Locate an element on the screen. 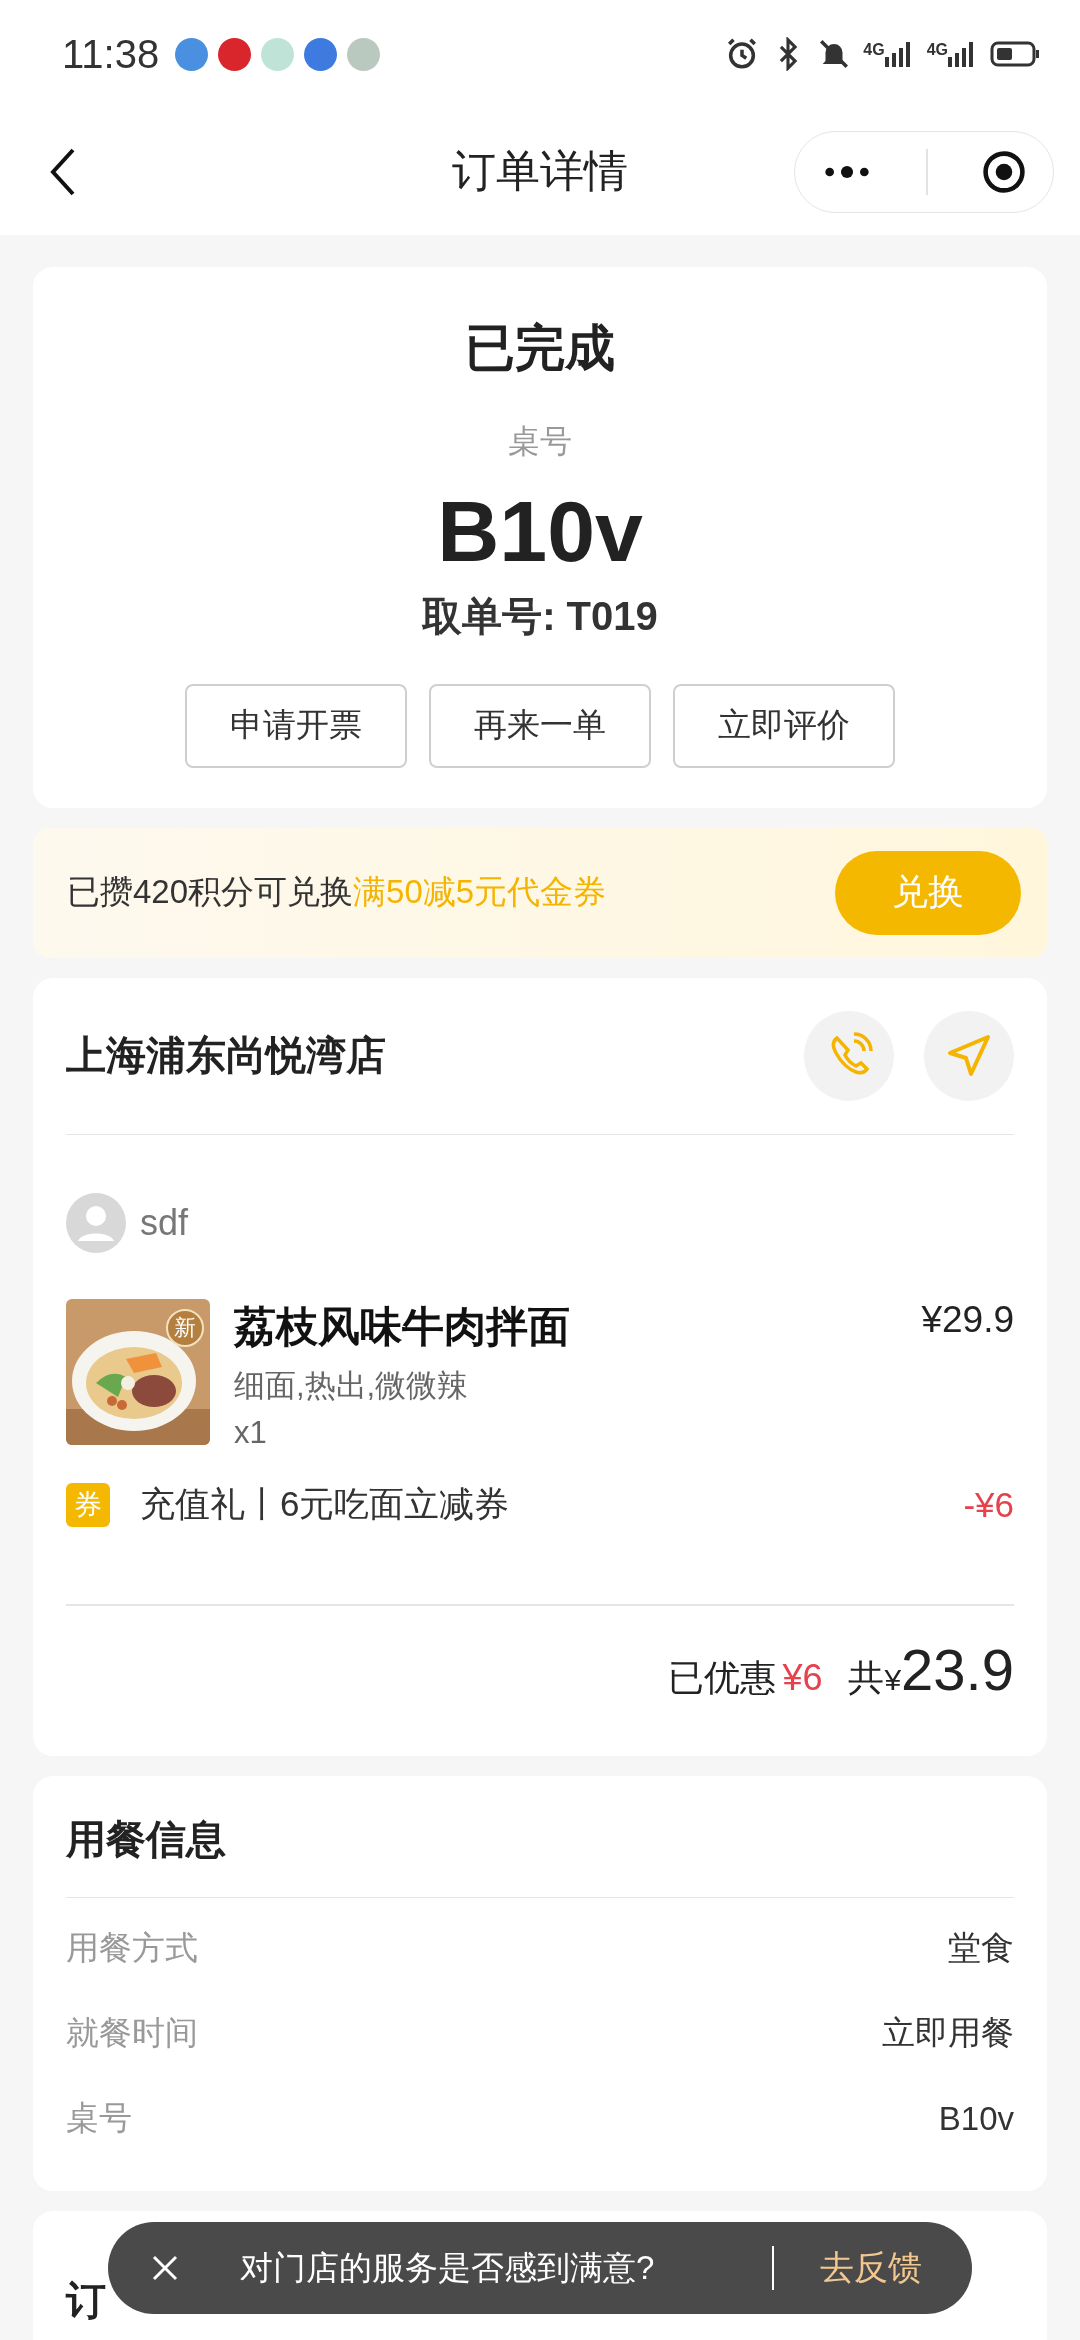 Image resolution: width=1080 pixels, height=2340 pixels. coupon-tag: 券 is located at coordinates (88, 1504).